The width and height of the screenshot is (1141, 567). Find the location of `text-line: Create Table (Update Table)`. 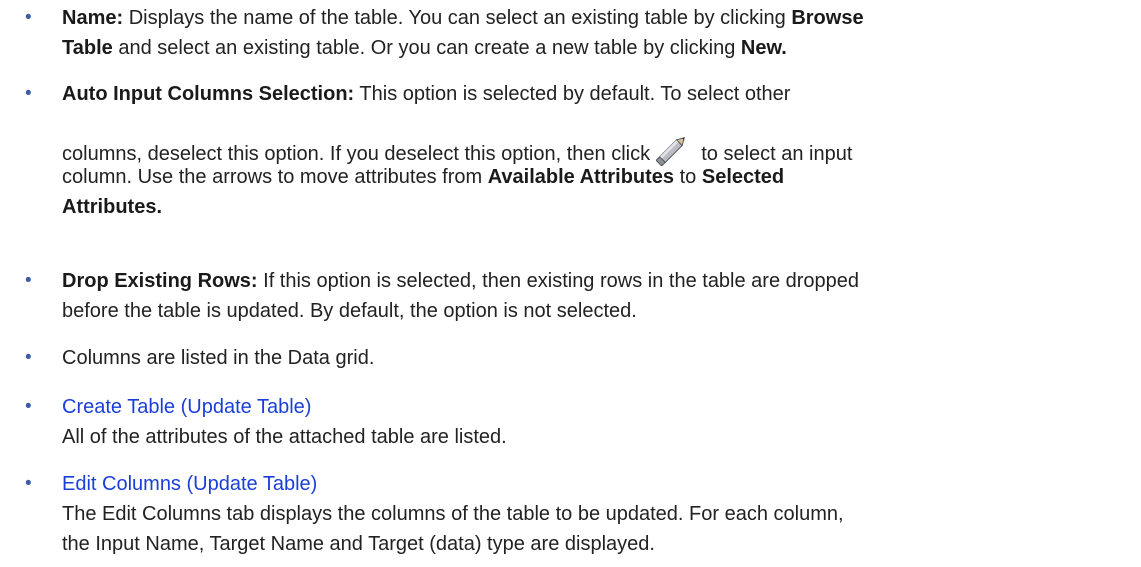

text-line: Create Table (Update Table) is located at coordinates (186, 407).